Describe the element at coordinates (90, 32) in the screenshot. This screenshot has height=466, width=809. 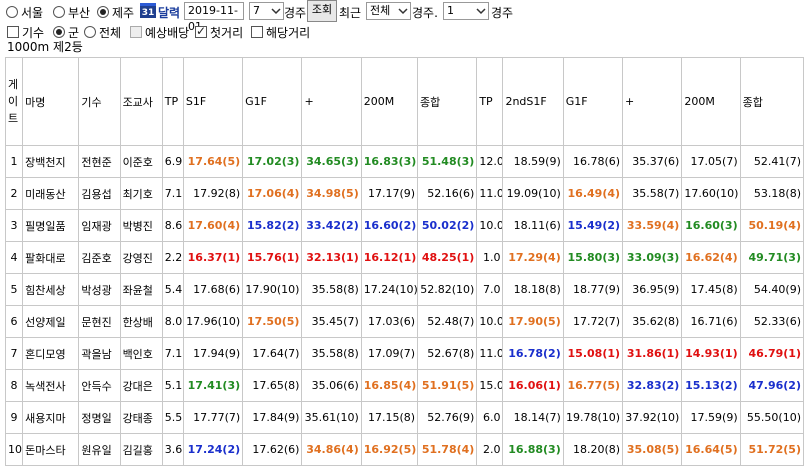
I see `rider-type-radio-all` at that location.